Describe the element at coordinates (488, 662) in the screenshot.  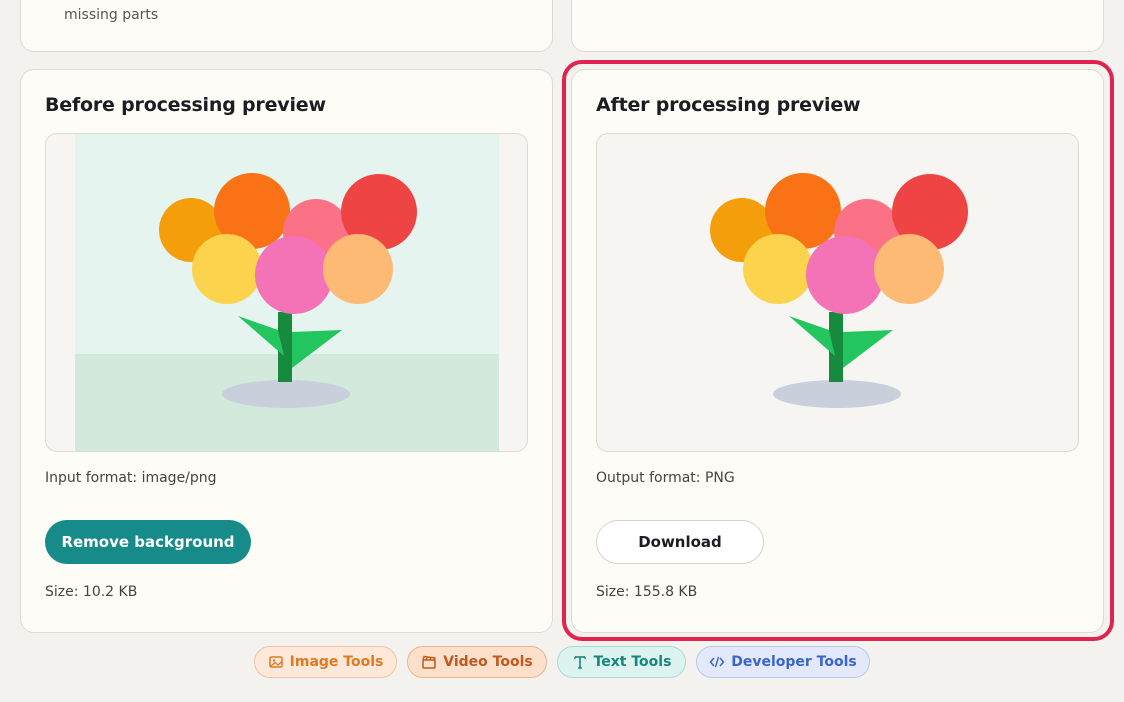
I see `video-tools-label: Video Tools` at that location.